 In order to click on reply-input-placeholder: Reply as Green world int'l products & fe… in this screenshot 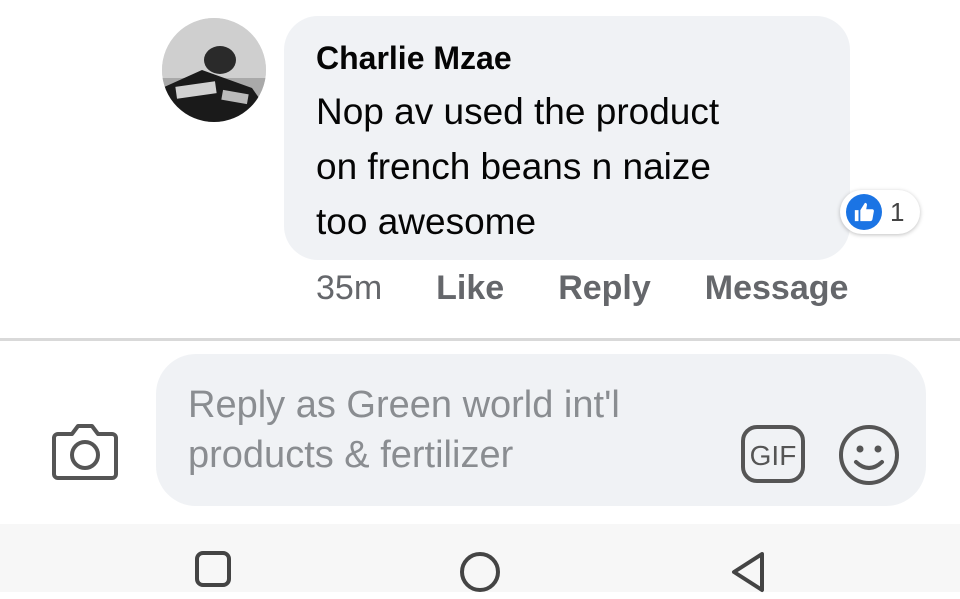, I will do `click(448, 430)`.